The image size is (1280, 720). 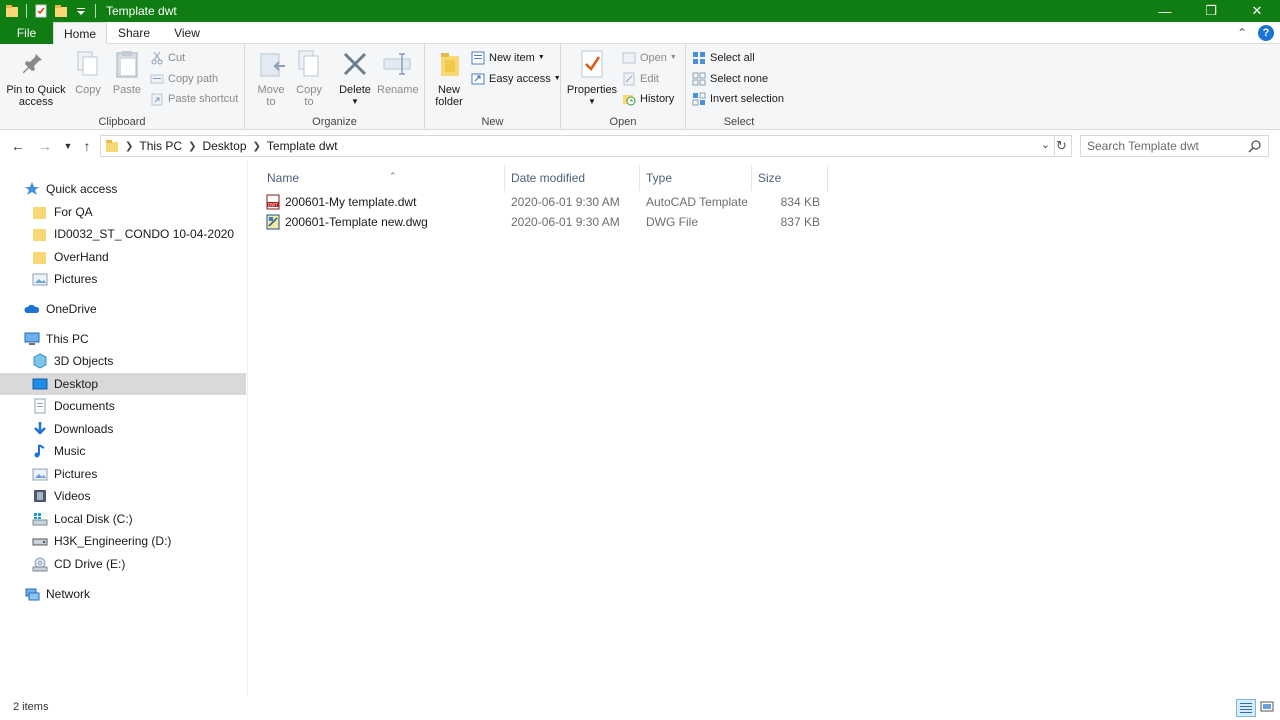 What do you see at coordinates (88, 90) in the screenshot?
I see `copy-label: Copy` at bounding box center [88, 90].